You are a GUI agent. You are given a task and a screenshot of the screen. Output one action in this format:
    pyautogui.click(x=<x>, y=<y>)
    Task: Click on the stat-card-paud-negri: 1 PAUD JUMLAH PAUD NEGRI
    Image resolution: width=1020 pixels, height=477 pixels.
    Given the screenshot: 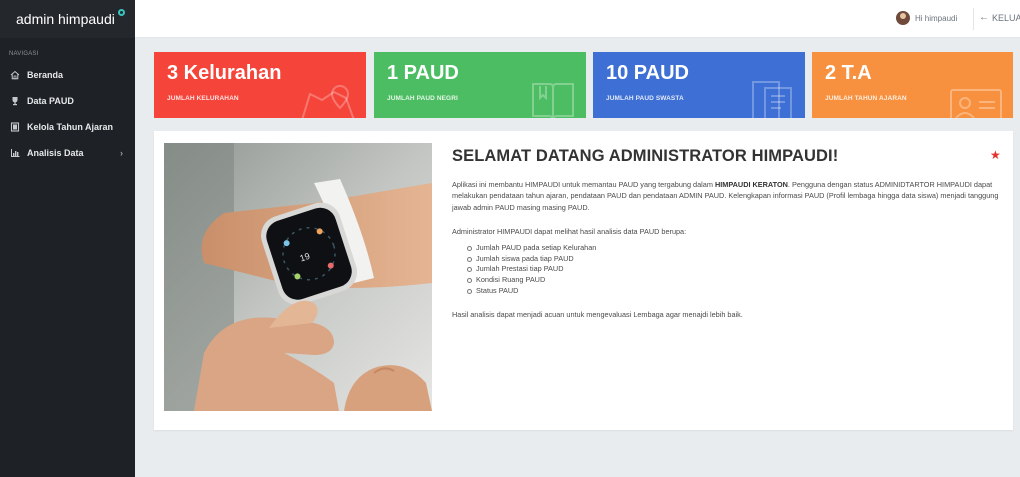 What is the action you would take?
    pyautogui.click(x=480, y=85)
    